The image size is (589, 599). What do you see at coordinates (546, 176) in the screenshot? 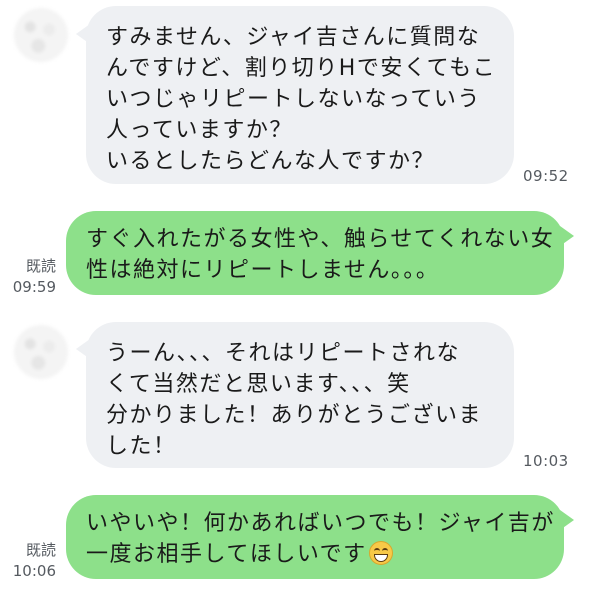
I see `message-timestamp: 09:52` at bounding box center [546, 176].